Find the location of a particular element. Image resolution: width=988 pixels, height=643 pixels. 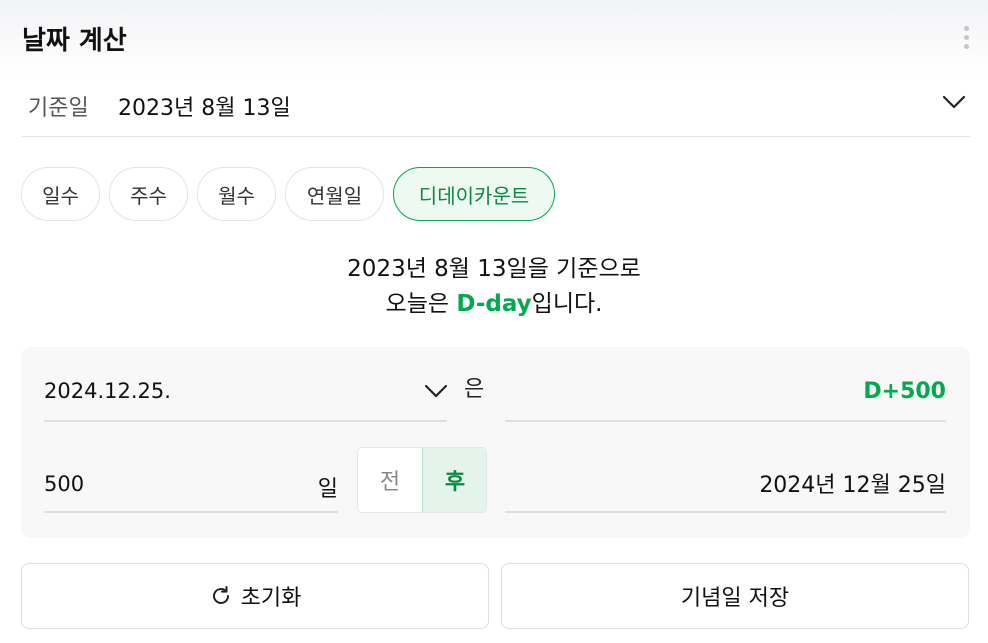

direction-toggle: 전 후 is located at coordinates (422, 480).